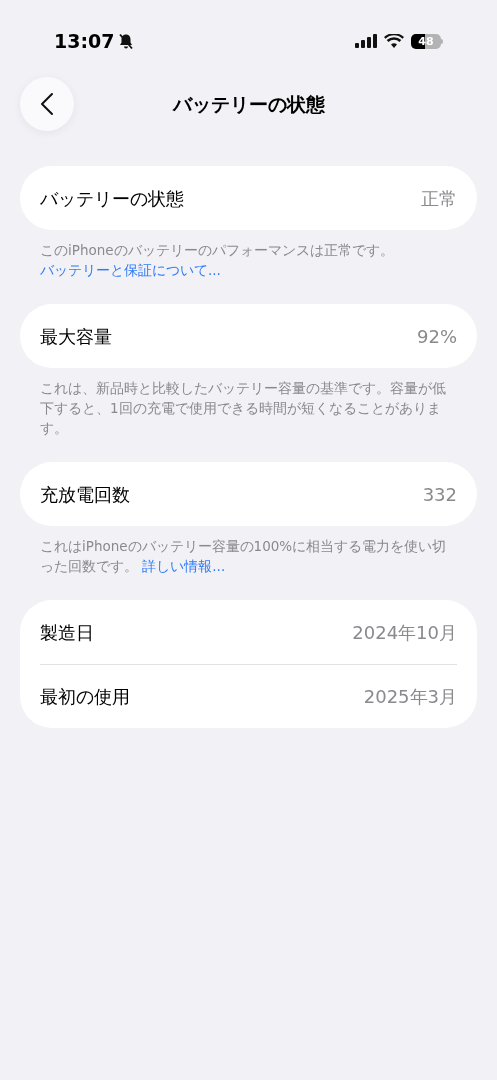 The width and height of the screenshot is (497, 1080). I want to click on row-value: 2024年10月, so click(404, 632).